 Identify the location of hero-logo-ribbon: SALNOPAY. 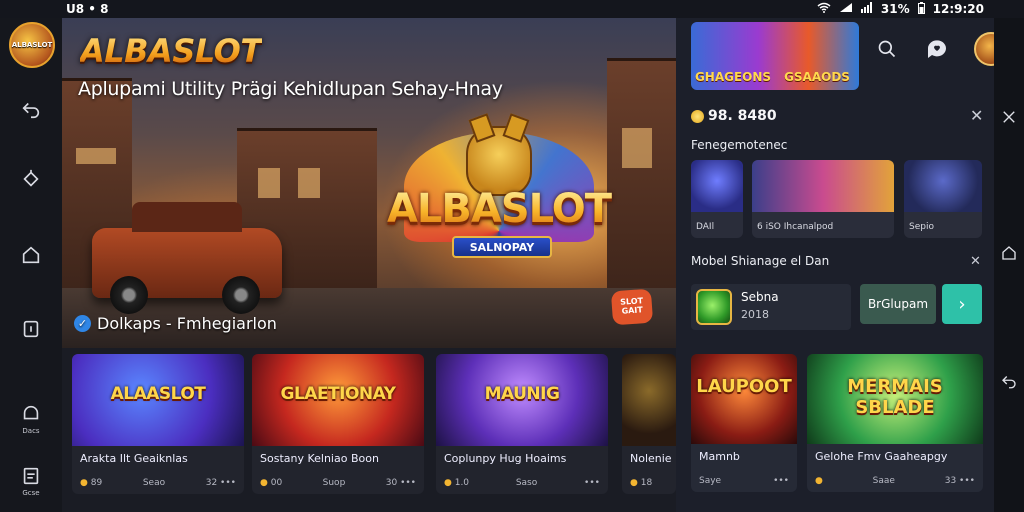
(502, 247).